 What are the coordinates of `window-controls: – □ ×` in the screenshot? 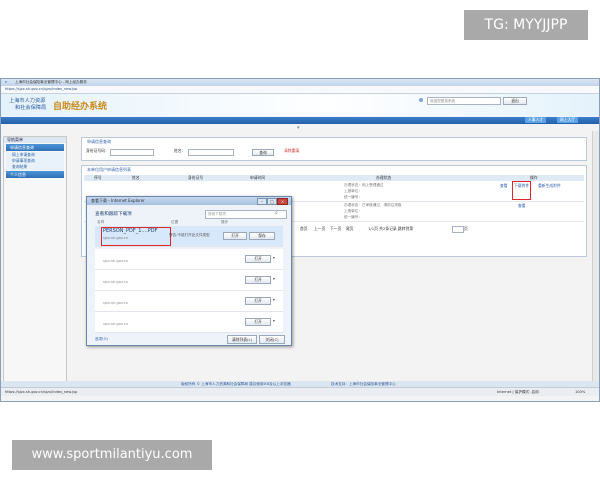 It's located at (272, 201).